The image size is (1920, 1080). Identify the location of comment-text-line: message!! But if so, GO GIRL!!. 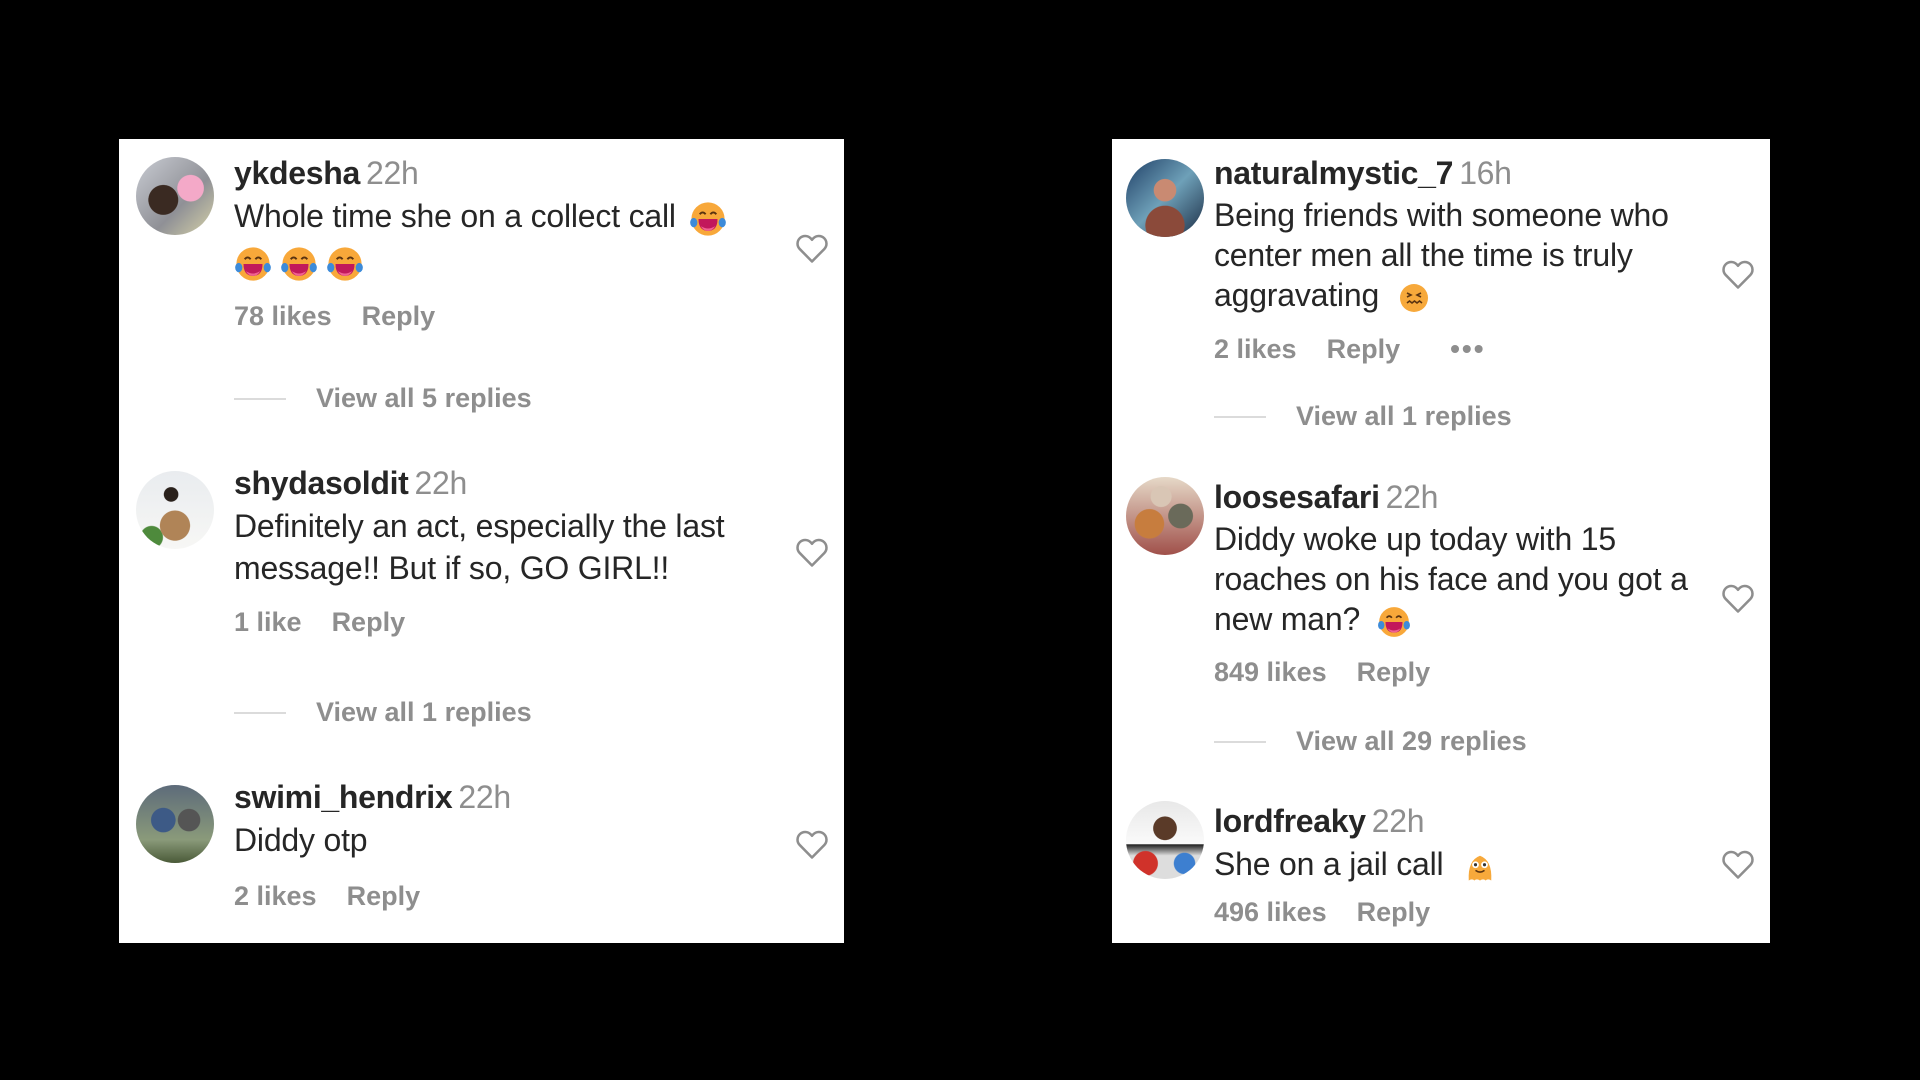
(452, 568).